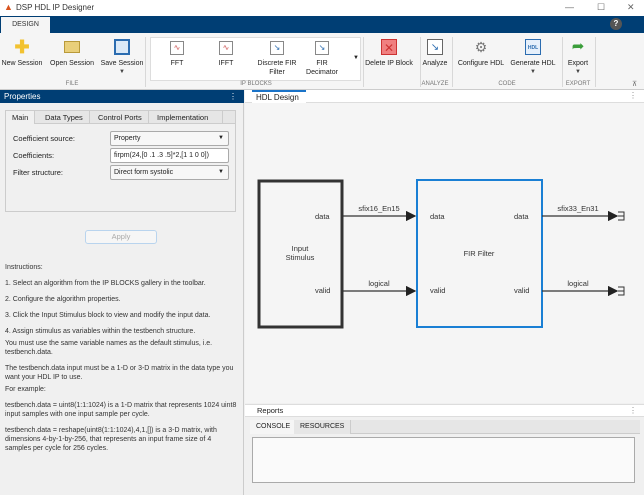  I want to click on tab-control-ports: Control Ports, so click(120, 117).